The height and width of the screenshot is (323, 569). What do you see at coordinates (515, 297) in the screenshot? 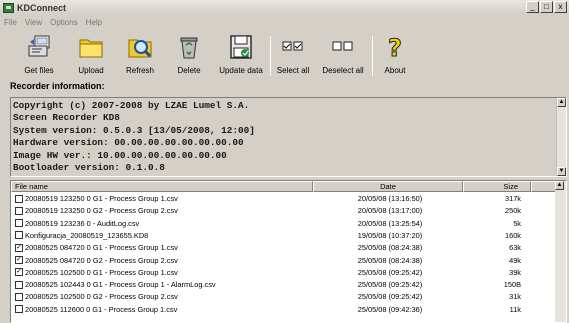
I see `file-size-cell: 31k` at bounding box center [515, 297].